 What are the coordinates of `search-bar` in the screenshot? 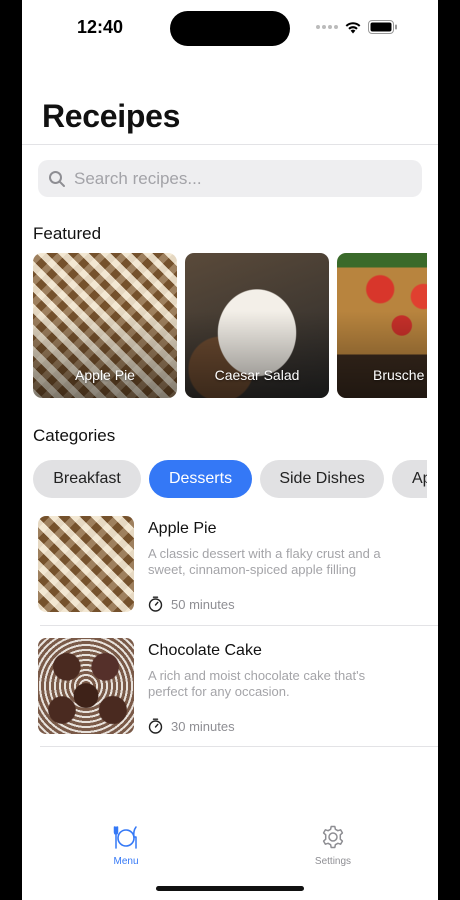 It's located at (230, 178).